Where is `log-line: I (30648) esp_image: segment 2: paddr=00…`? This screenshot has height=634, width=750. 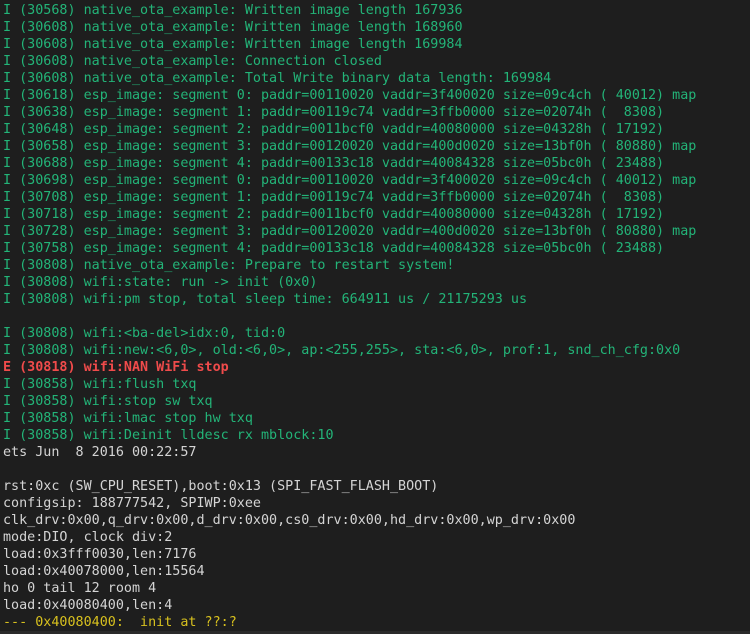
log-line: I (30648) esp_image: segment 2: paddr=00… is located at coordinates (334, 129).